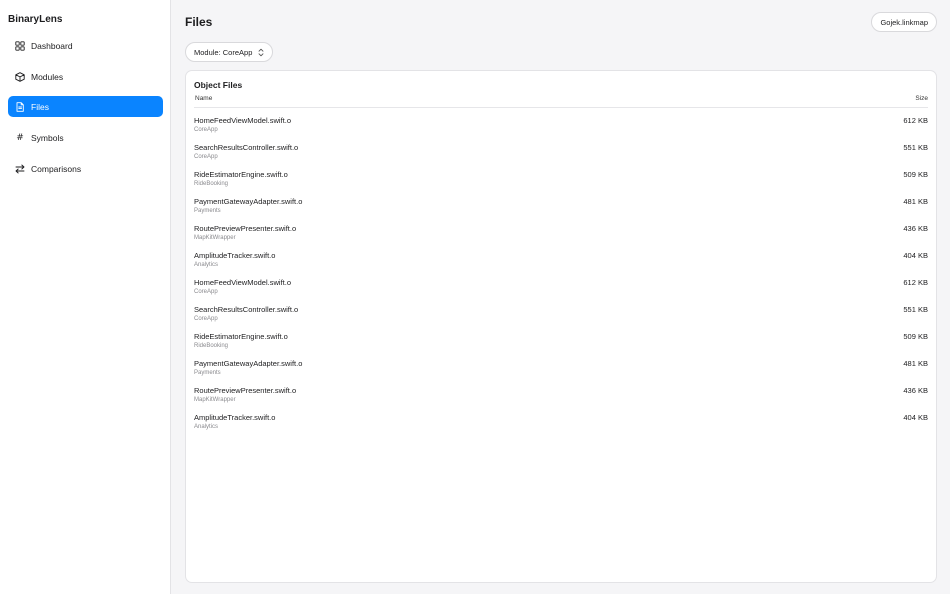  Describe the element at coordinates (218, 85) in the screenshot. I see `panel-title: Object Files` at that location.